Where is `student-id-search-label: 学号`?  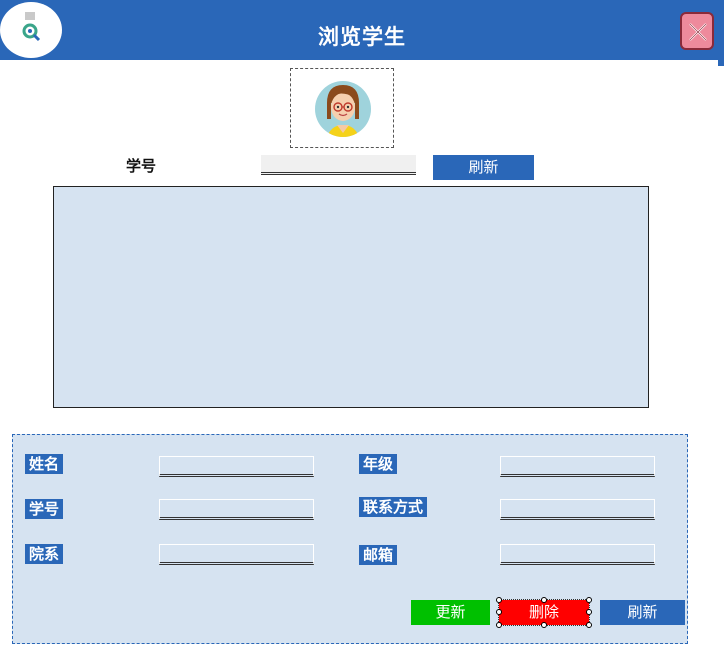
student-id-search-label: 学号 is located at coordinates (141, 166).